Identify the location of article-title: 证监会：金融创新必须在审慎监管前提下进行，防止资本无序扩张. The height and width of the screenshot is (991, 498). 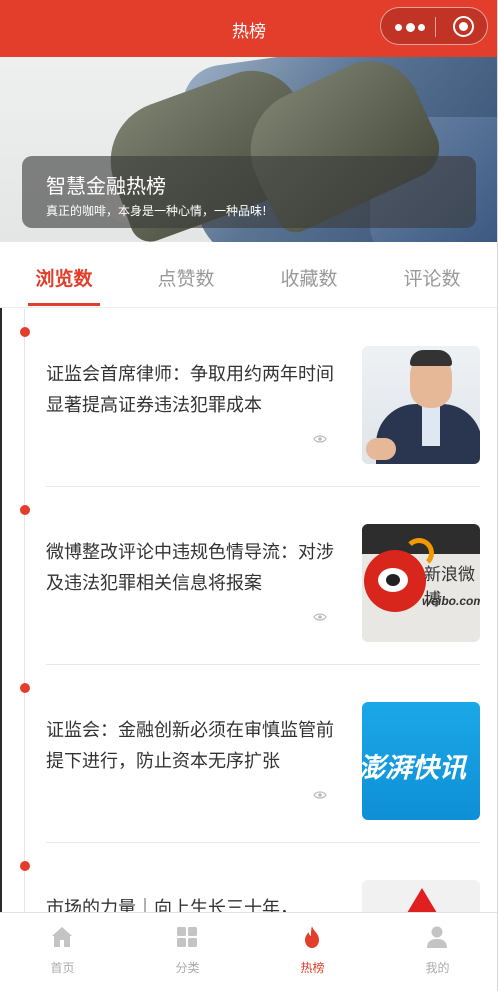
(192, 746).